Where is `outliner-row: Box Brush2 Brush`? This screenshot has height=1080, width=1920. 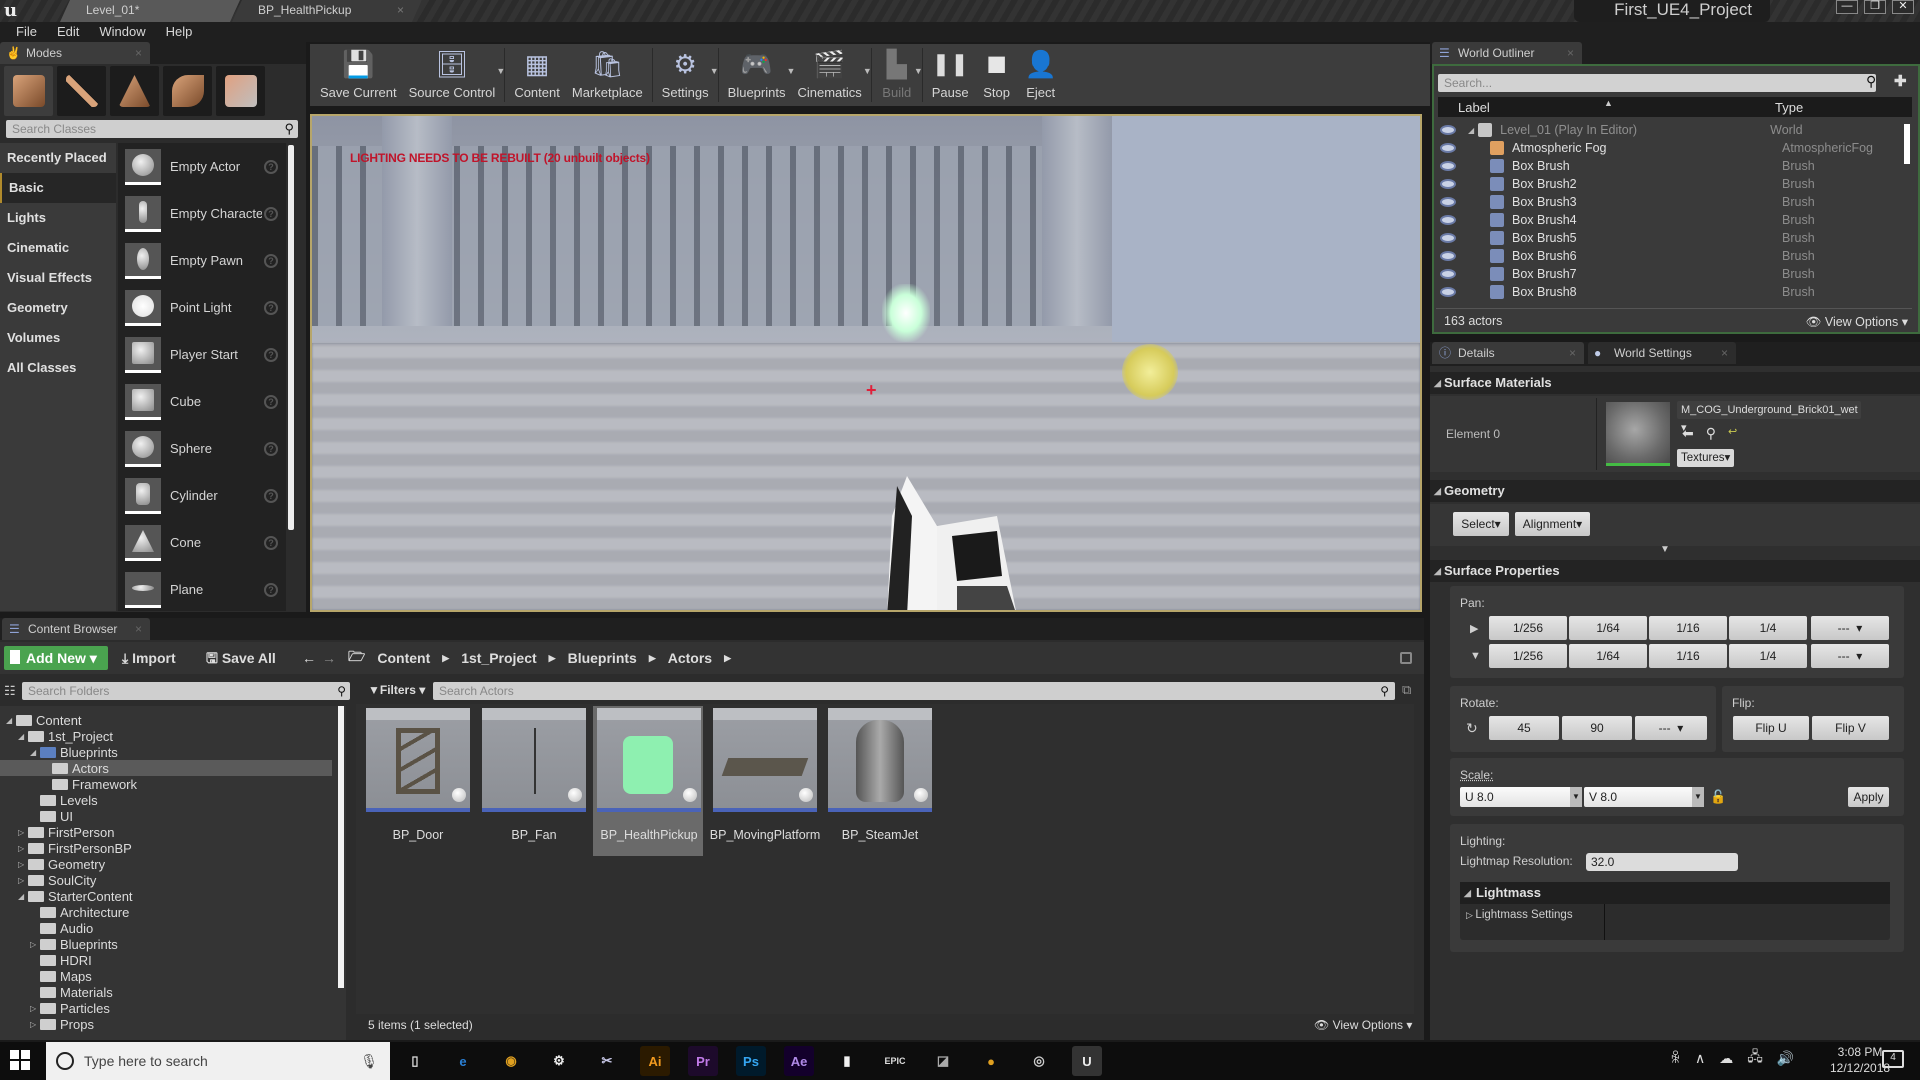 outliner-row: Box Brush2 Brush is located at coordinates (1671, 184).